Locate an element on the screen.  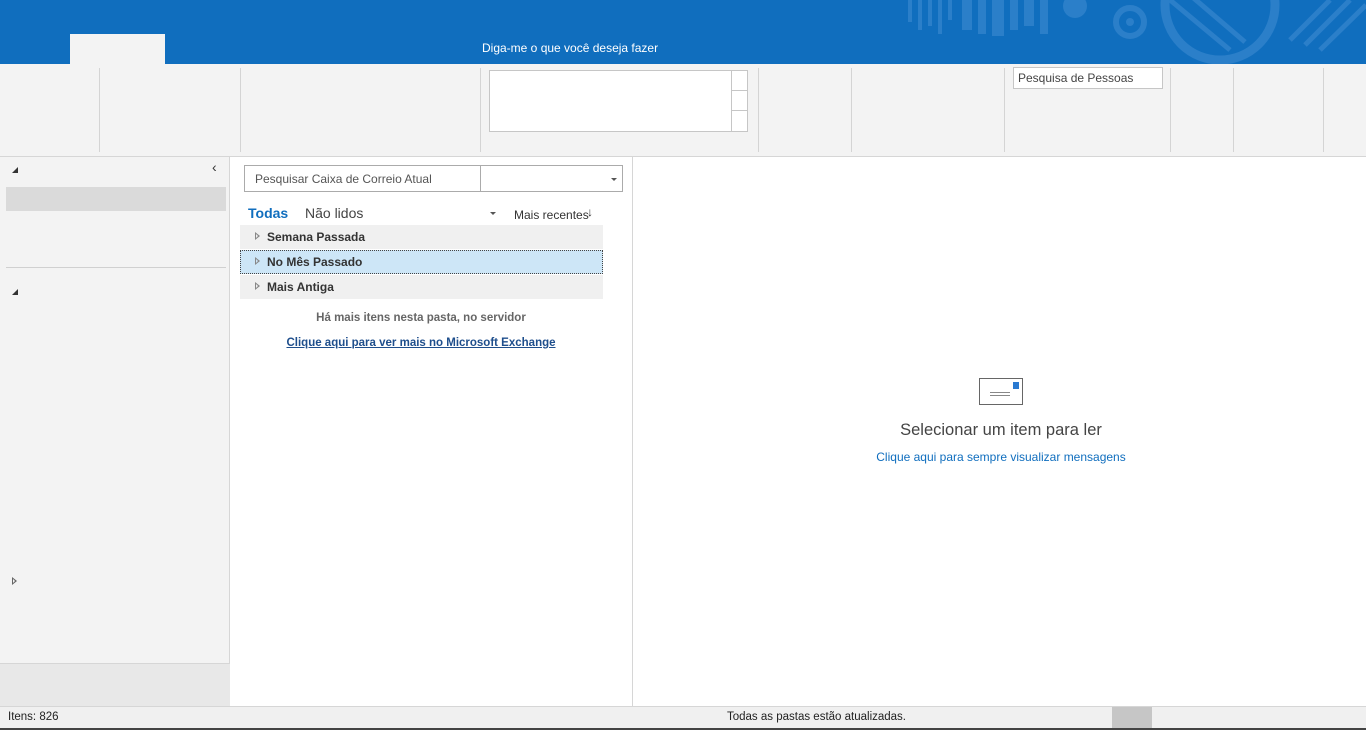
folder-pane-footer is located at coordinates (115, 684).